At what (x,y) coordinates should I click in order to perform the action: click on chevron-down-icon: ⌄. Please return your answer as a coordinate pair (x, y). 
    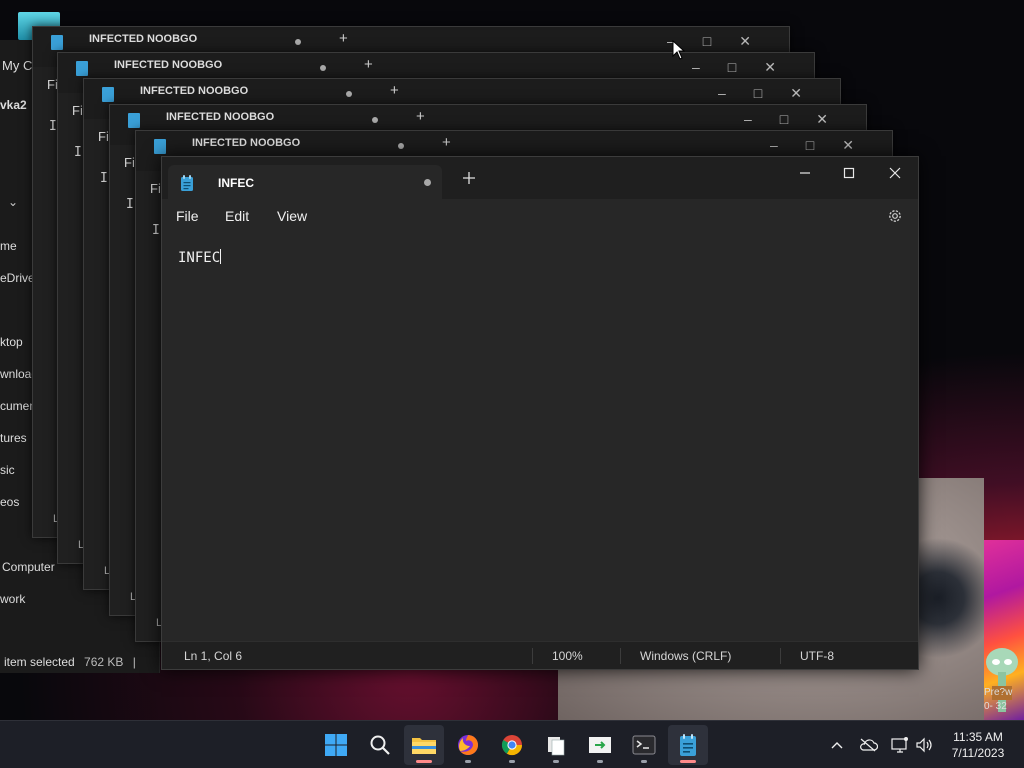
    Looking at the image, I should click on (13, 202).